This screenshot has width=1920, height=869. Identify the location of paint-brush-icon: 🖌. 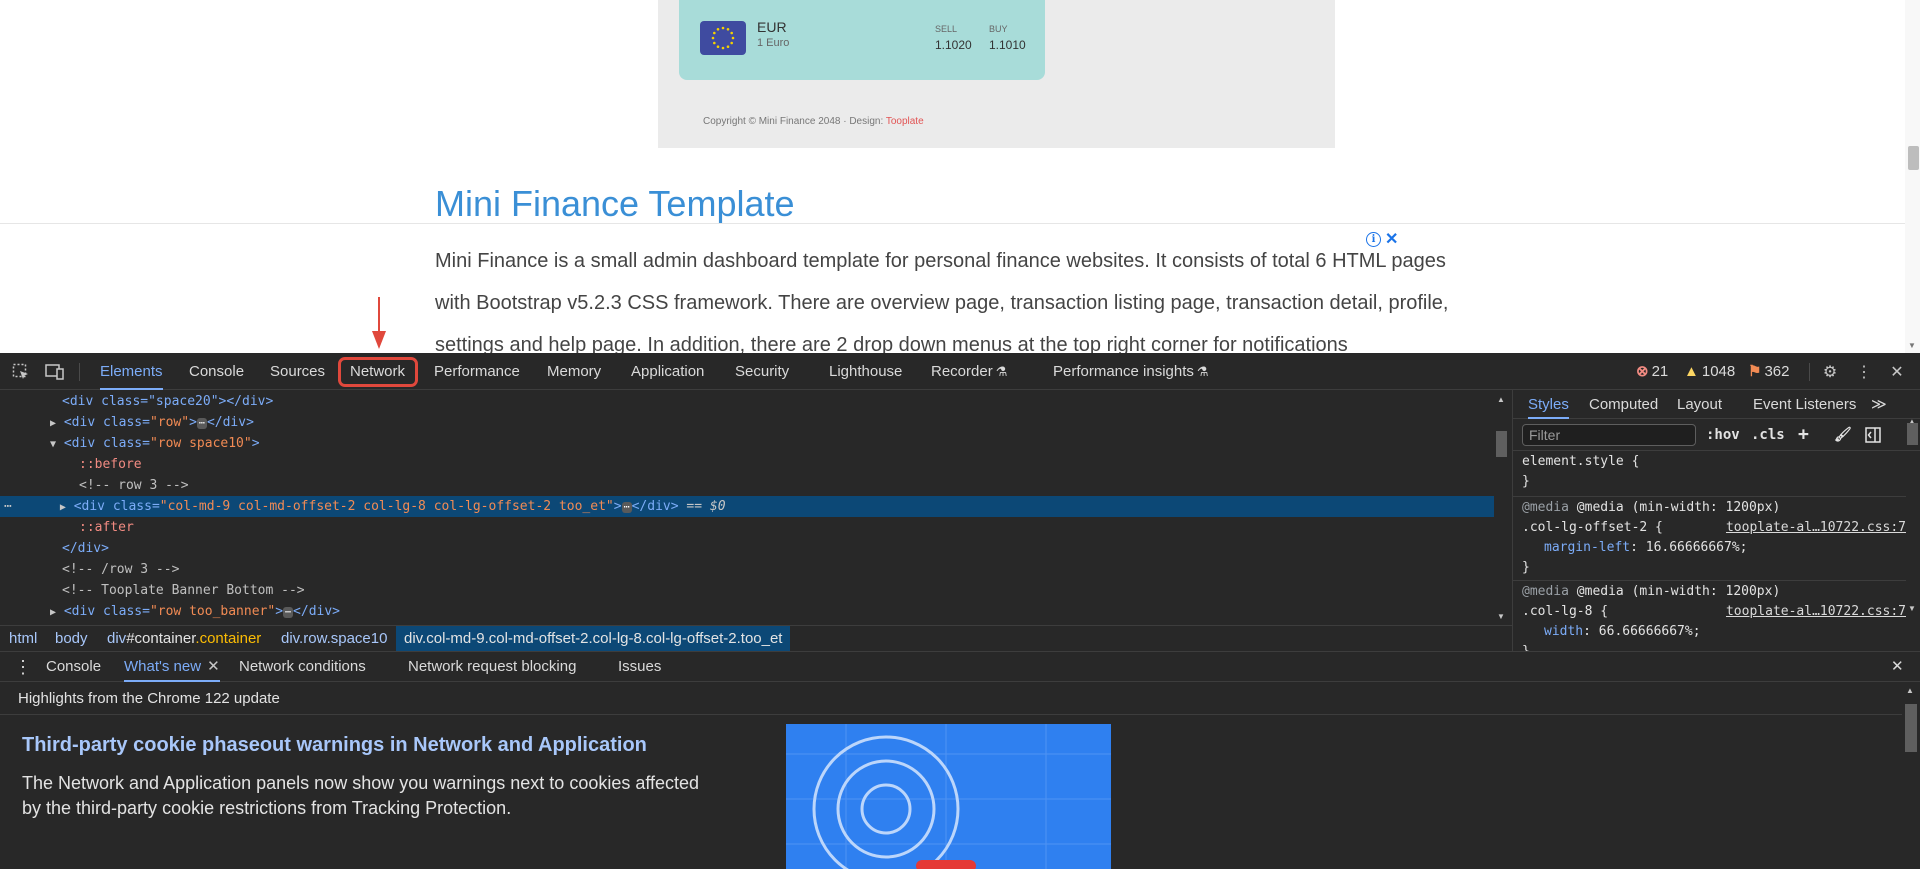
(1843, 435).